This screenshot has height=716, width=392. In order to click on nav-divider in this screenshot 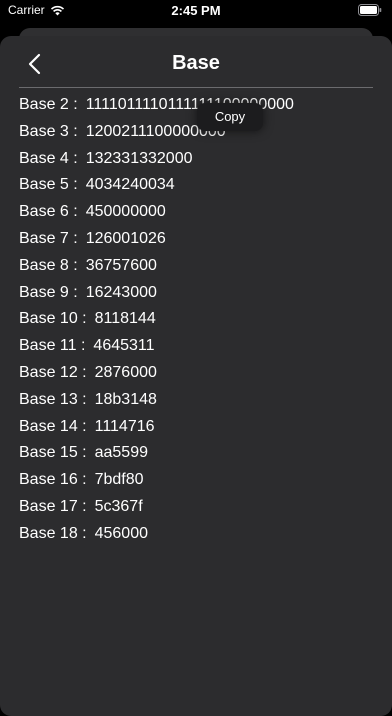, I will do `click(196, 87)`.